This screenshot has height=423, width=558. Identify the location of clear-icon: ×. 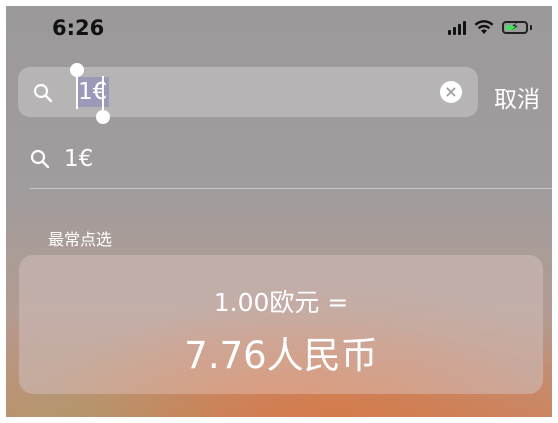
(451, 92).